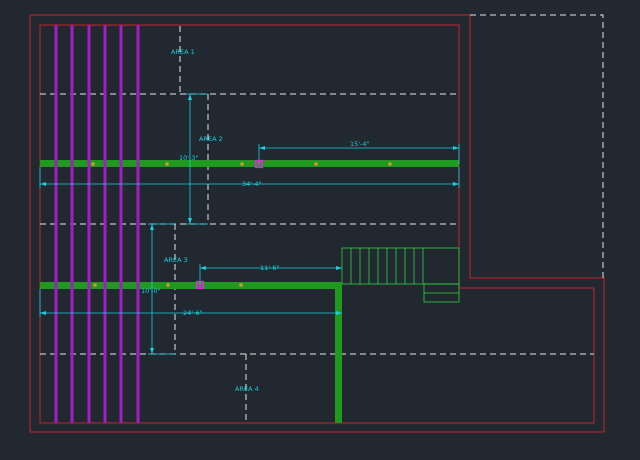  Describe the element at coordinates (360, 144) in the screenshot. I see `dim-15-4-text: 15'-4"` at that location.